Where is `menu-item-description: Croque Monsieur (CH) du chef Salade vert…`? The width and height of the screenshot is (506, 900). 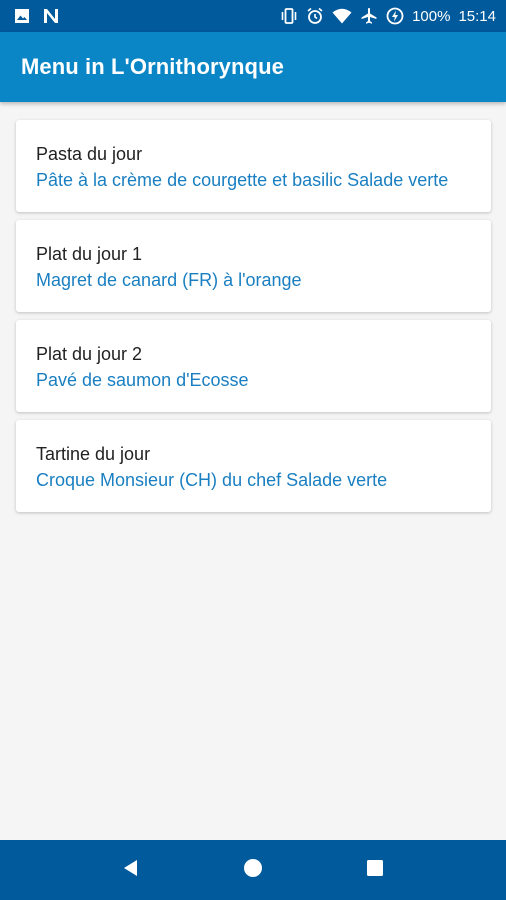
menu-item-description: Croque Monsieur (CH) du chef Salade vert… is located at coordinates (212, 480).